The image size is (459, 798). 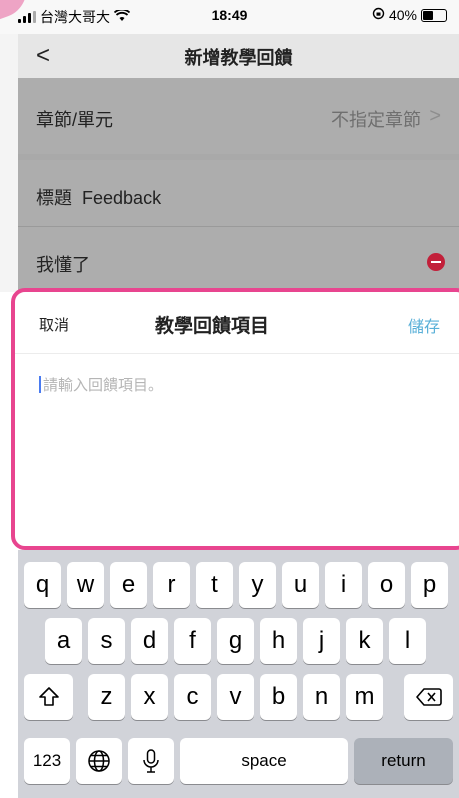 What do you see at coordinates (171, 585) in the screenshot?
I see `key-r: r` at bounding box center [171, 585].